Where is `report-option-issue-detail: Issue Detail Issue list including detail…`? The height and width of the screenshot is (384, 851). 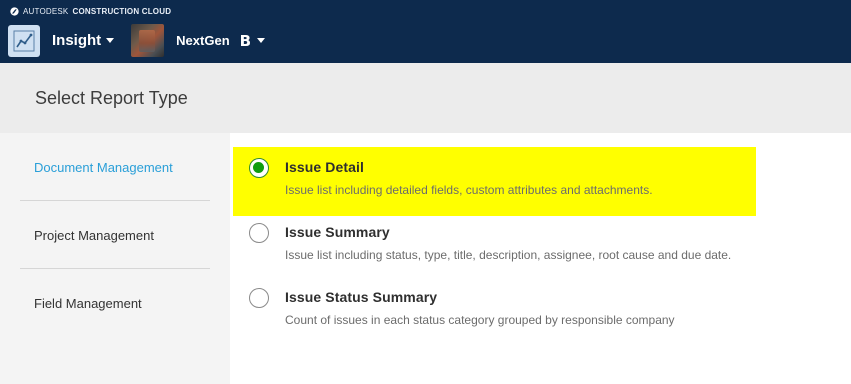 report-option-issue-detail: Issue Detail Issue list including detail… is located at coordinates (544, 183).